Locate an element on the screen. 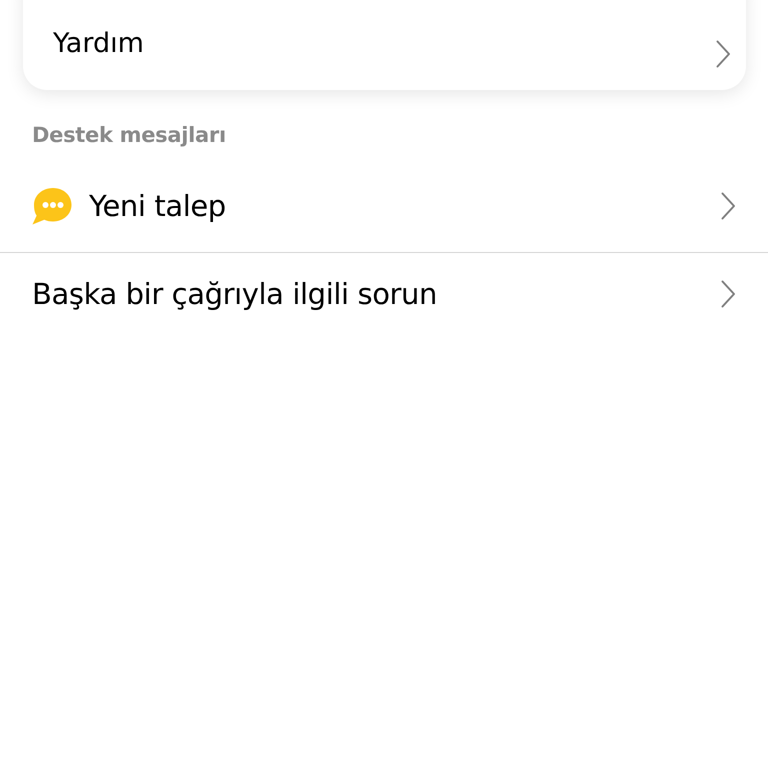 The width and height of the screenshot is (768, 768). support-menu-item: Yeni talep is located at coordinates (384, 206).